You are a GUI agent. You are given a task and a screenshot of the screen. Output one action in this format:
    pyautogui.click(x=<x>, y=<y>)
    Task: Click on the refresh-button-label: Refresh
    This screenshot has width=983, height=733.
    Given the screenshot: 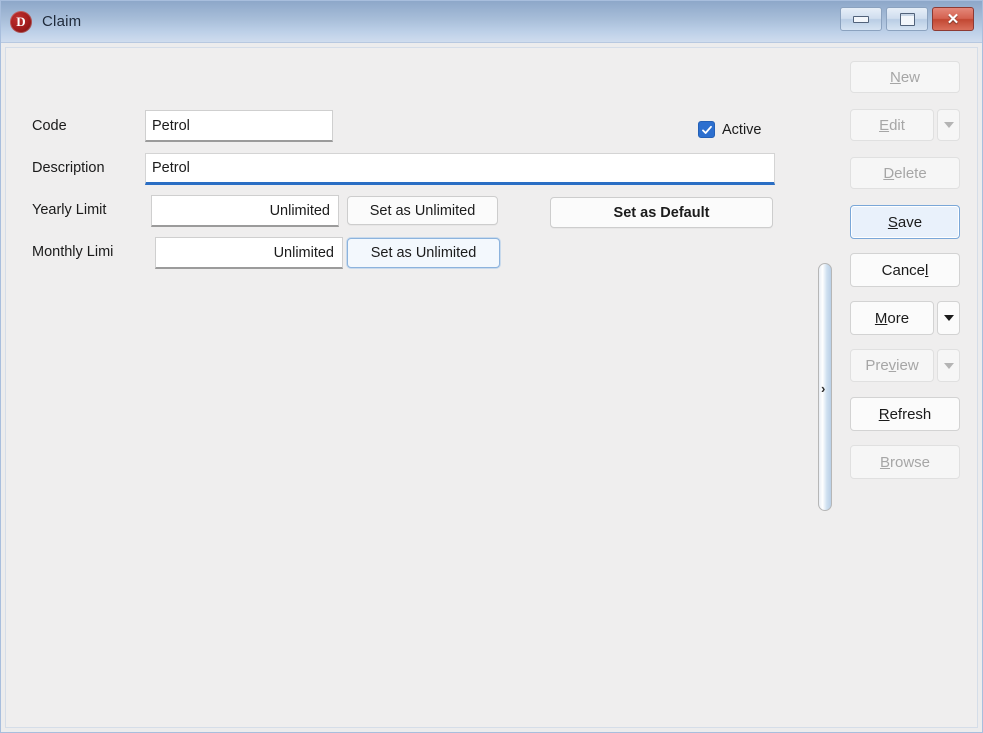 What is the action you would take?
    pyautogui.click(x=905, y=414)
    